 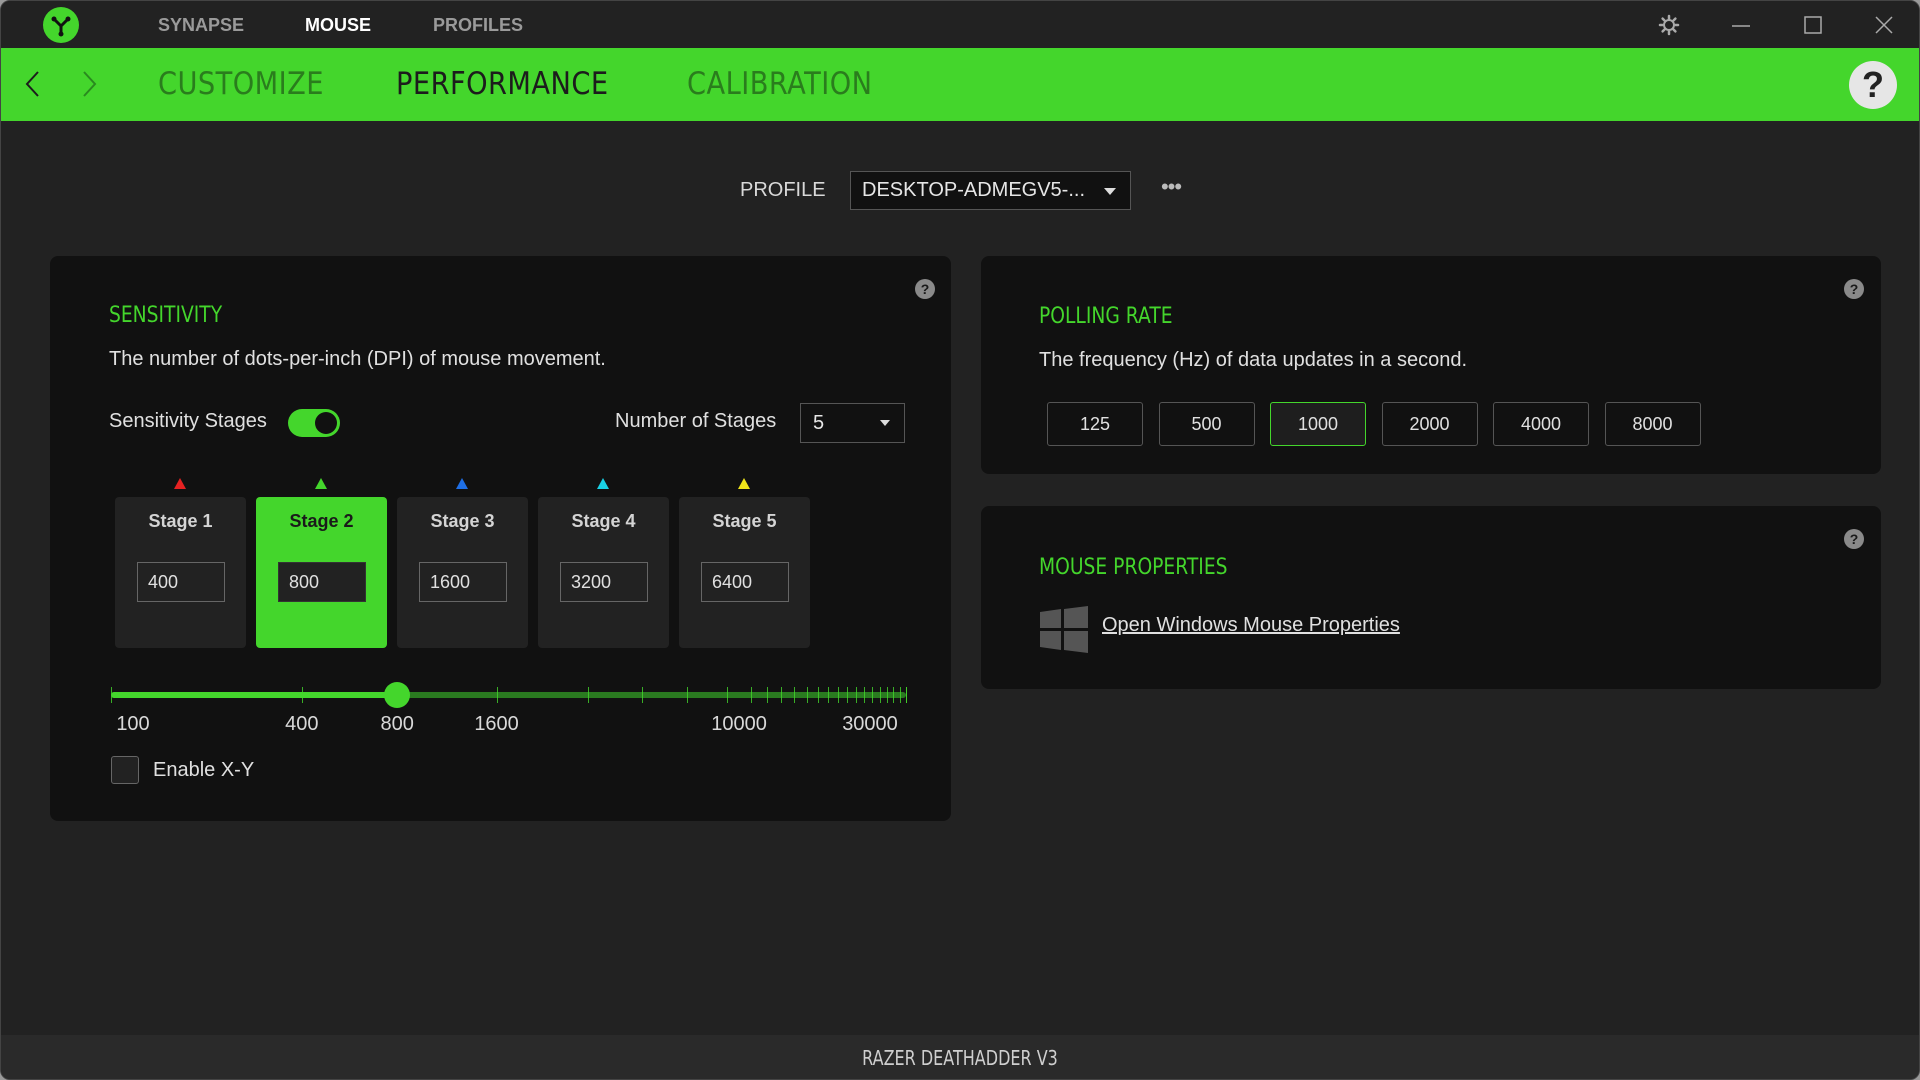 What do you see at coordinates (1206, 424) in the screenshot?
I see `polling-rate-option-500: 500` at bounding box center [1206, 424].